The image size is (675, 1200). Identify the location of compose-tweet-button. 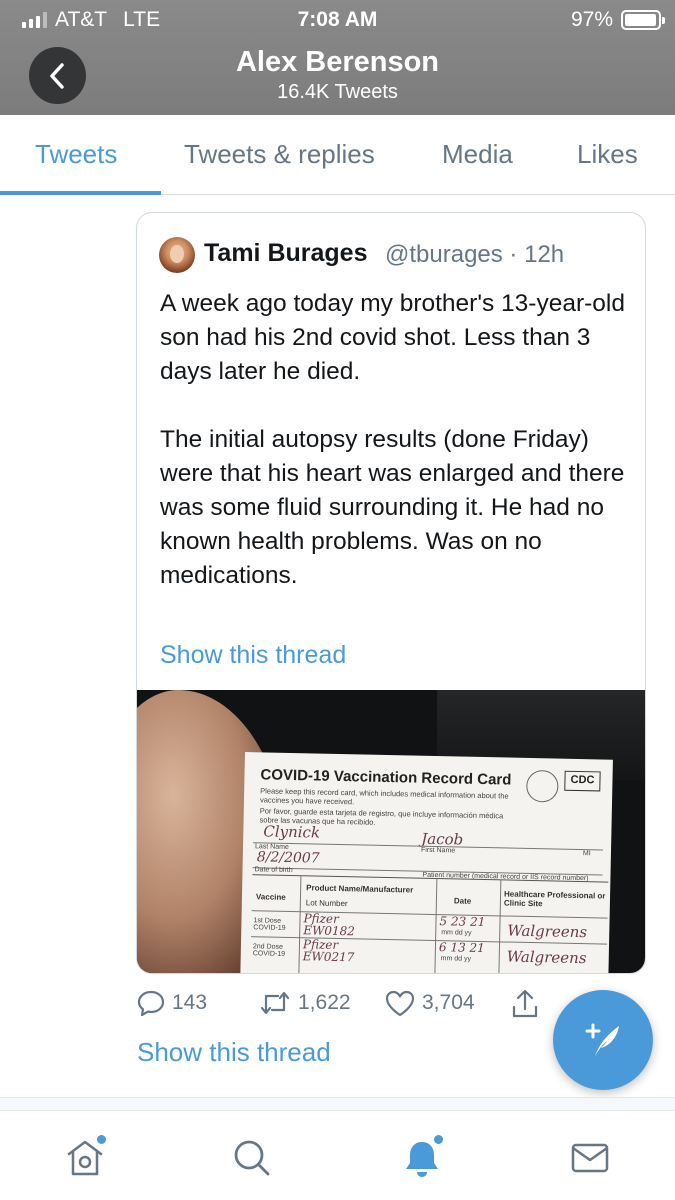
(603, 1040).